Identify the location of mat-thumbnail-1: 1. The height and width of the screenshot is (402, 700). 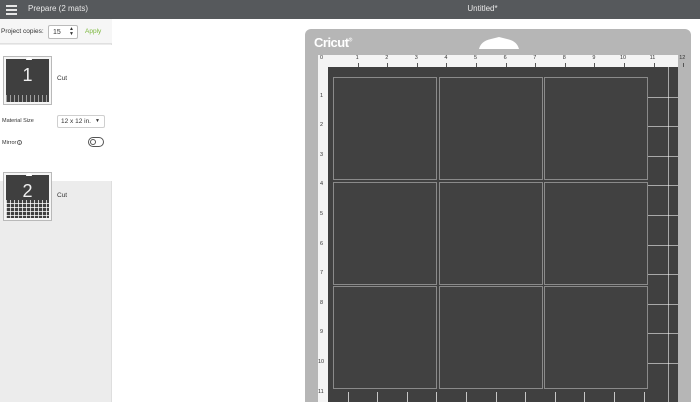
(27, 80).